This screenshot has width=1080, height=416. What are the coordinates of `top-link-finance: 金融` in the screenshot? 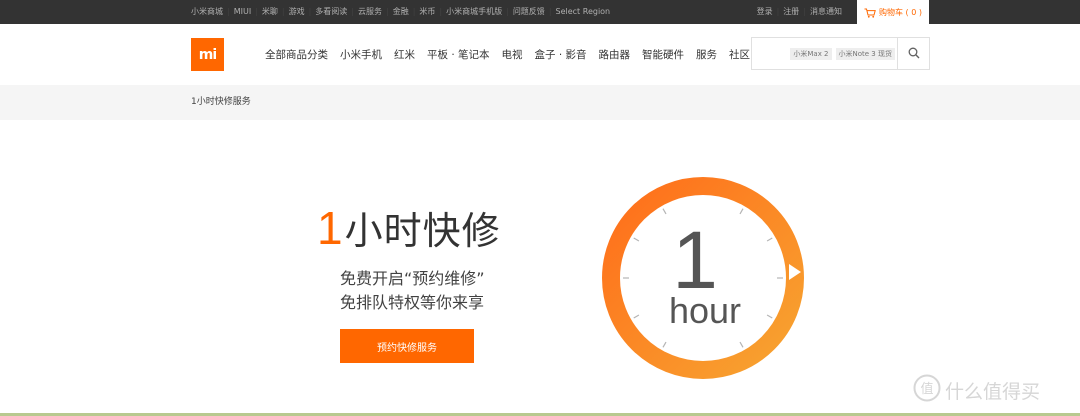 It's located at (401, 12).